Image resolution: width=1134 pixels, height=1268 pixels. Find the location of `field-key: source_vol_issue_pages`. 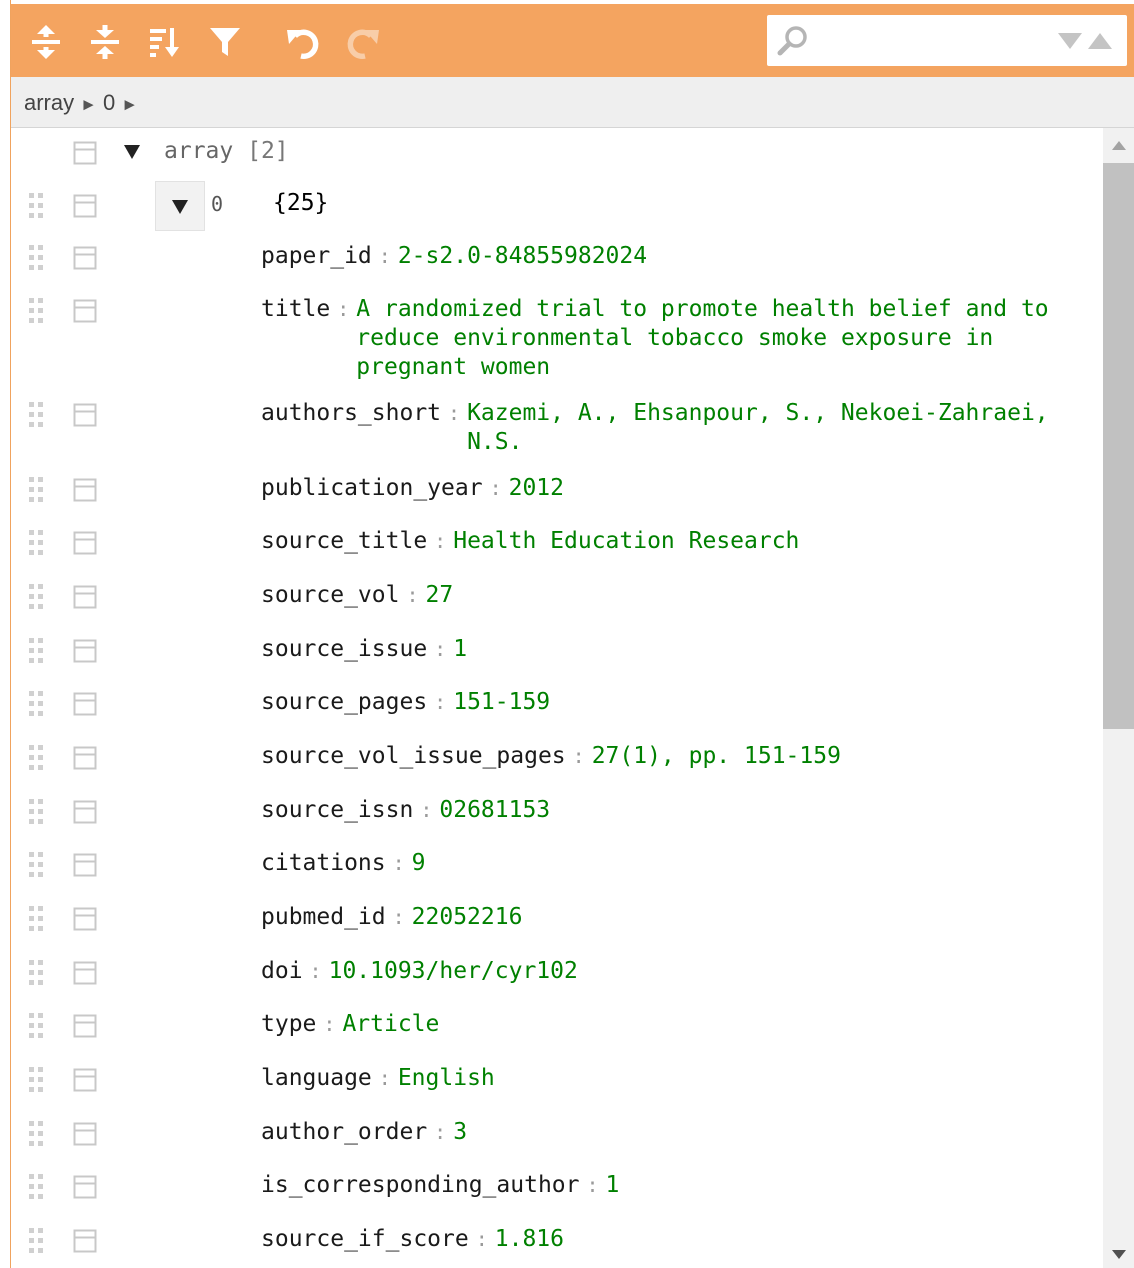

field-key: source_vol_issue_pages is located at coordinates (413, 756).